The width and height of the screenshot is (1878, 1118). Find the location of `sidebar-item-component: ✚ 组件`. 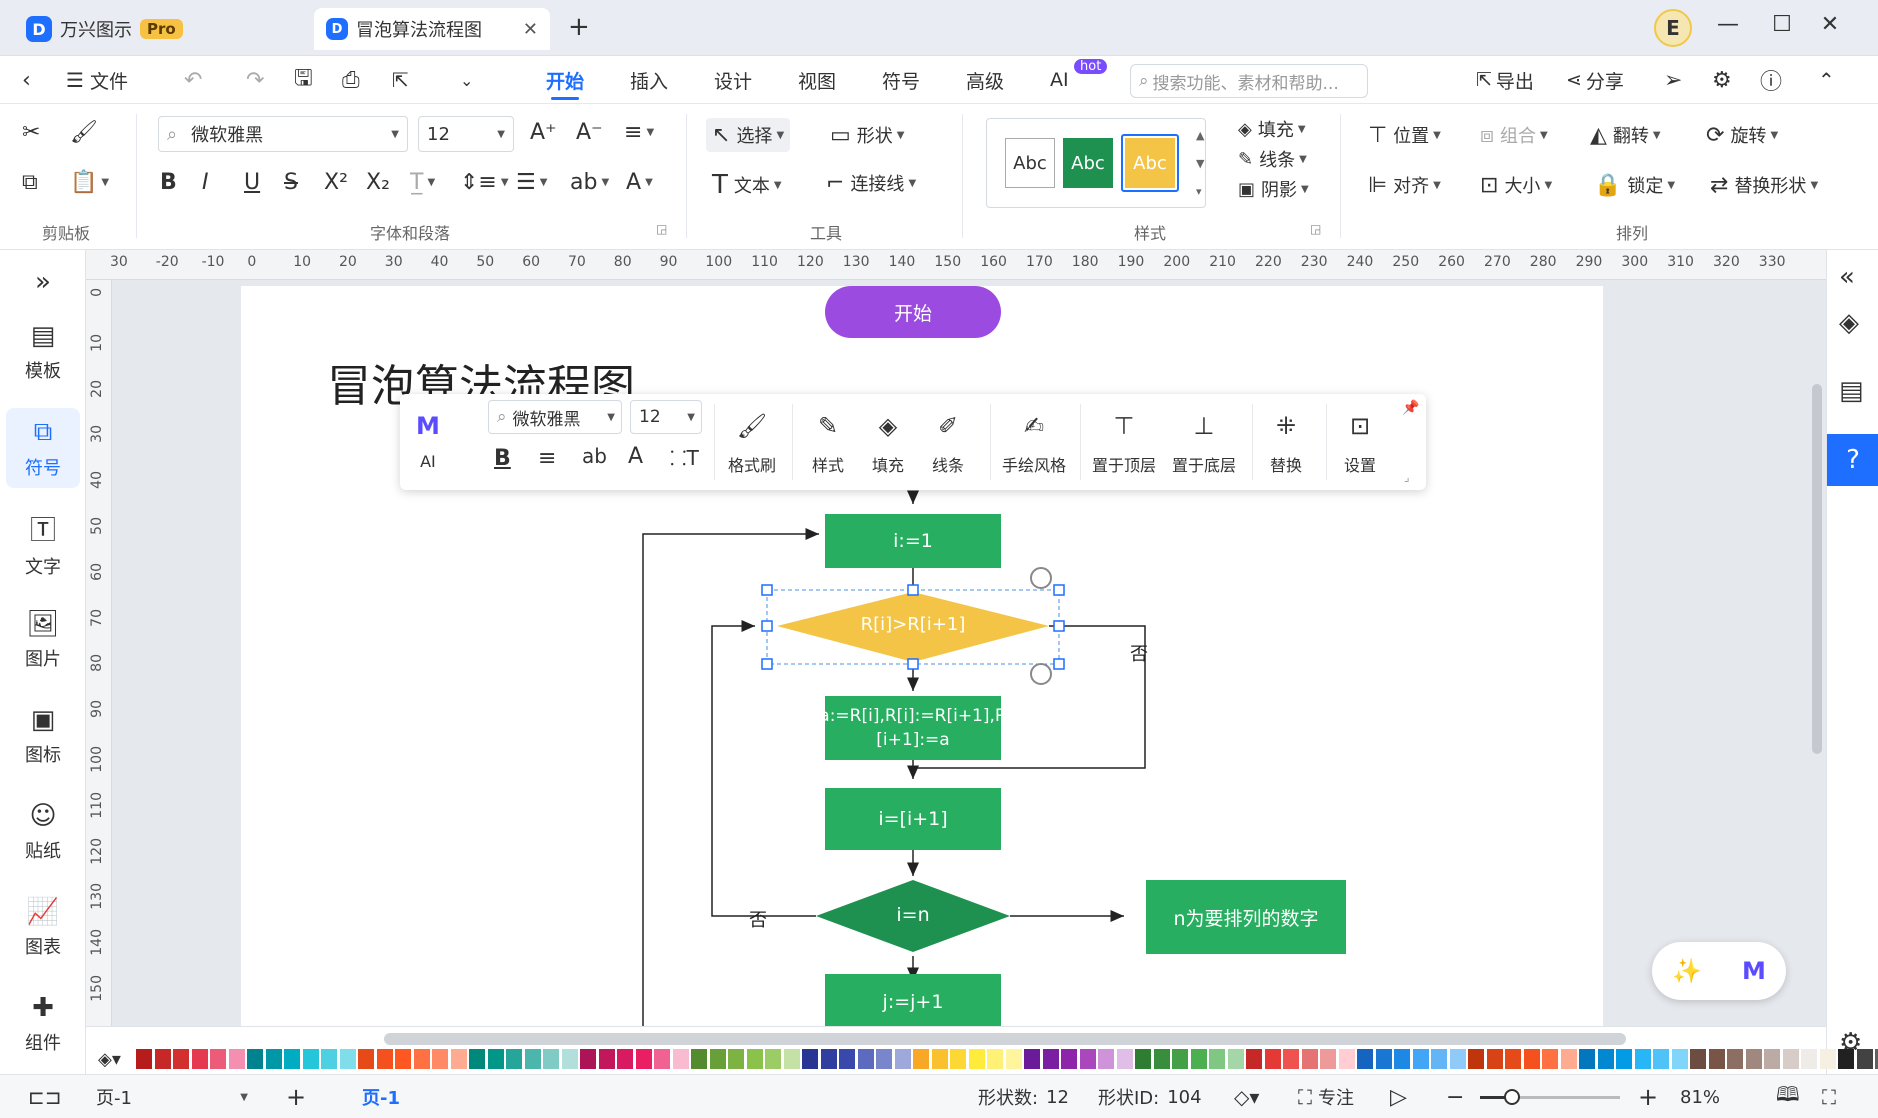

sidebar-item-component: ✚ 组件 is located at coordinates (43, 1024).